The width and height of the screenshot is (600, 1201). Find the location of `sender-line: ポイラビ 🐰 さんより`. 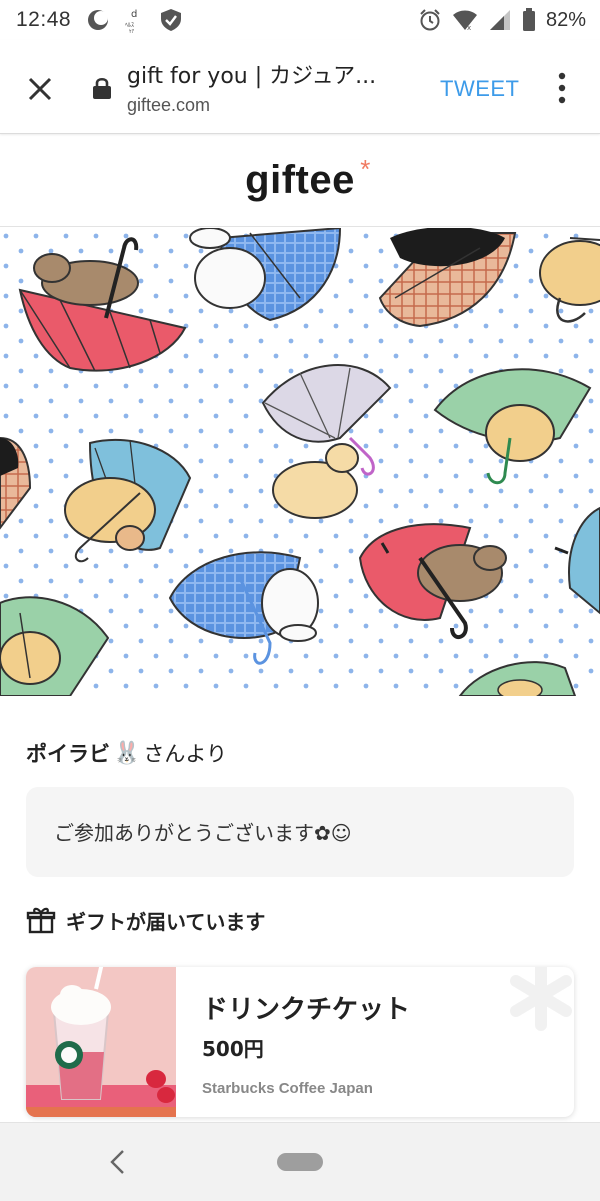

sender-line: ポイラビ 🐰 さんより is located at coordinates (126, 753).